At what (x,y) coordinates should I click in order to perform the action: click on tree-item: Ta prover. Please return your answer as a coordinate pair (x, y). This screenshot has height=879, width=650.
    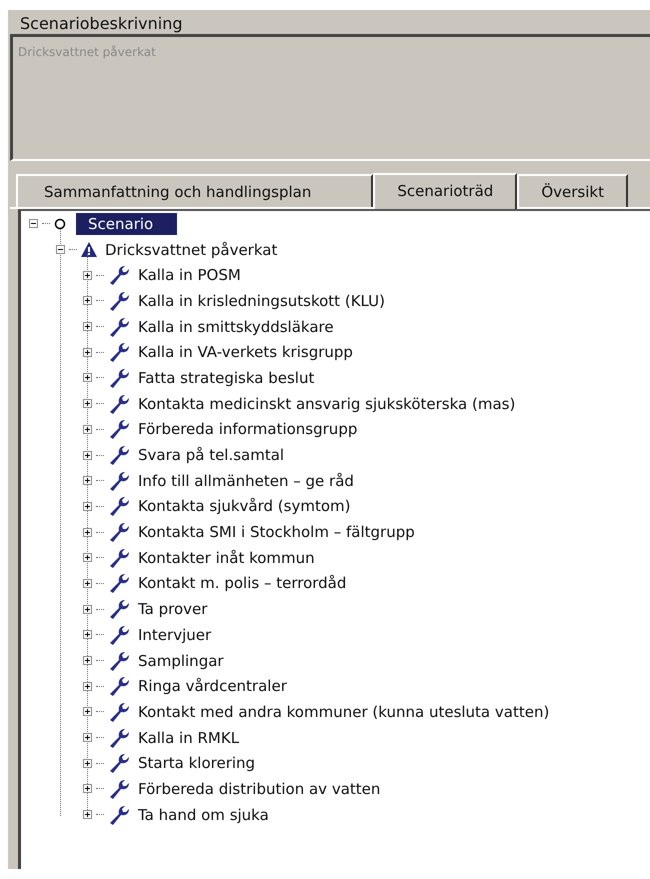
    Looking at the image, I should click on (173, 609).